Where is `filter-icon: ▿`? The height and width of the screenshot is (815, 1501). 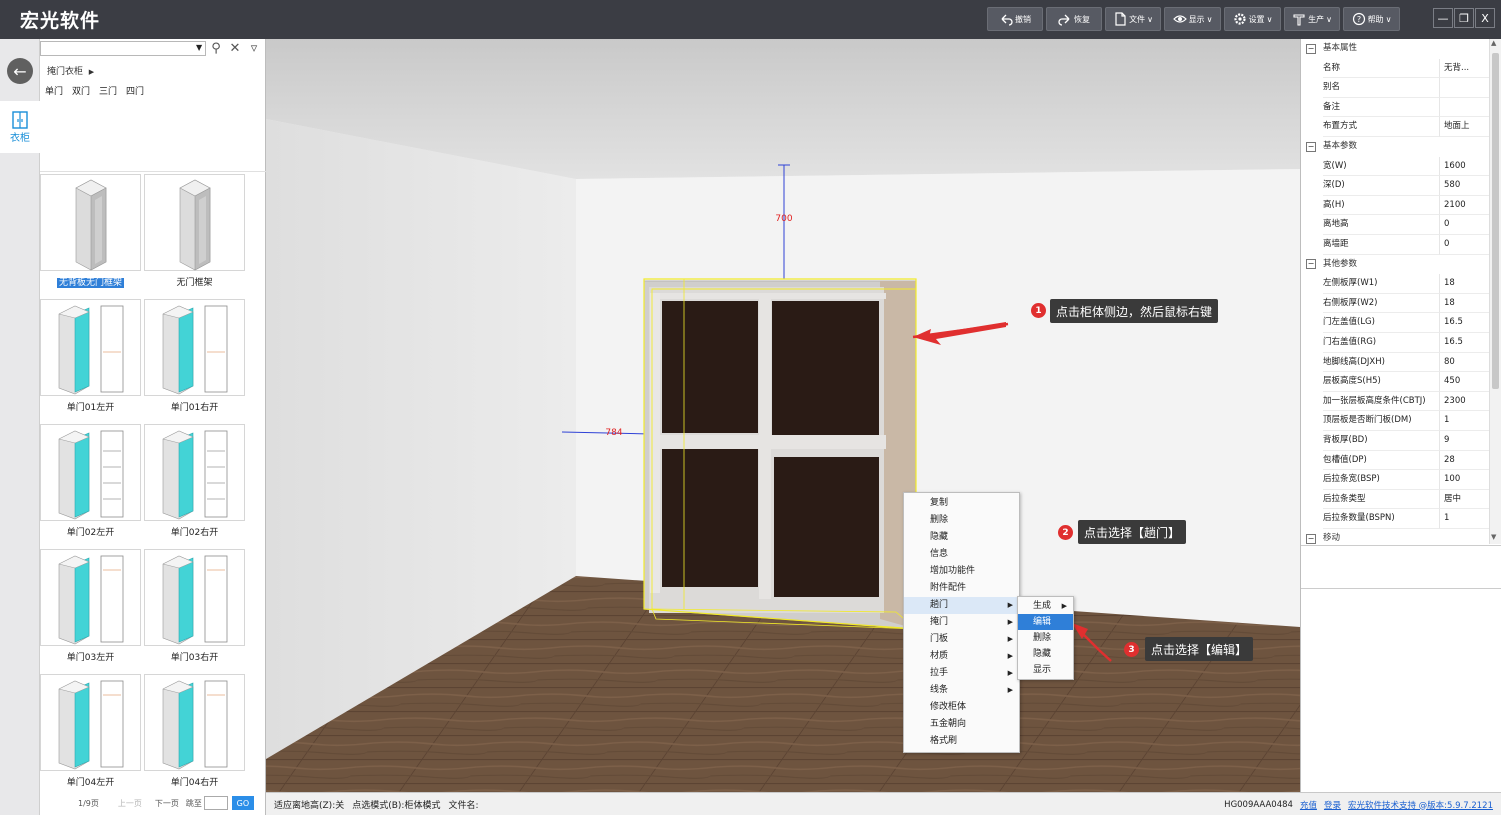 filter-icon: ▿ is located at coordinates (254, 49).